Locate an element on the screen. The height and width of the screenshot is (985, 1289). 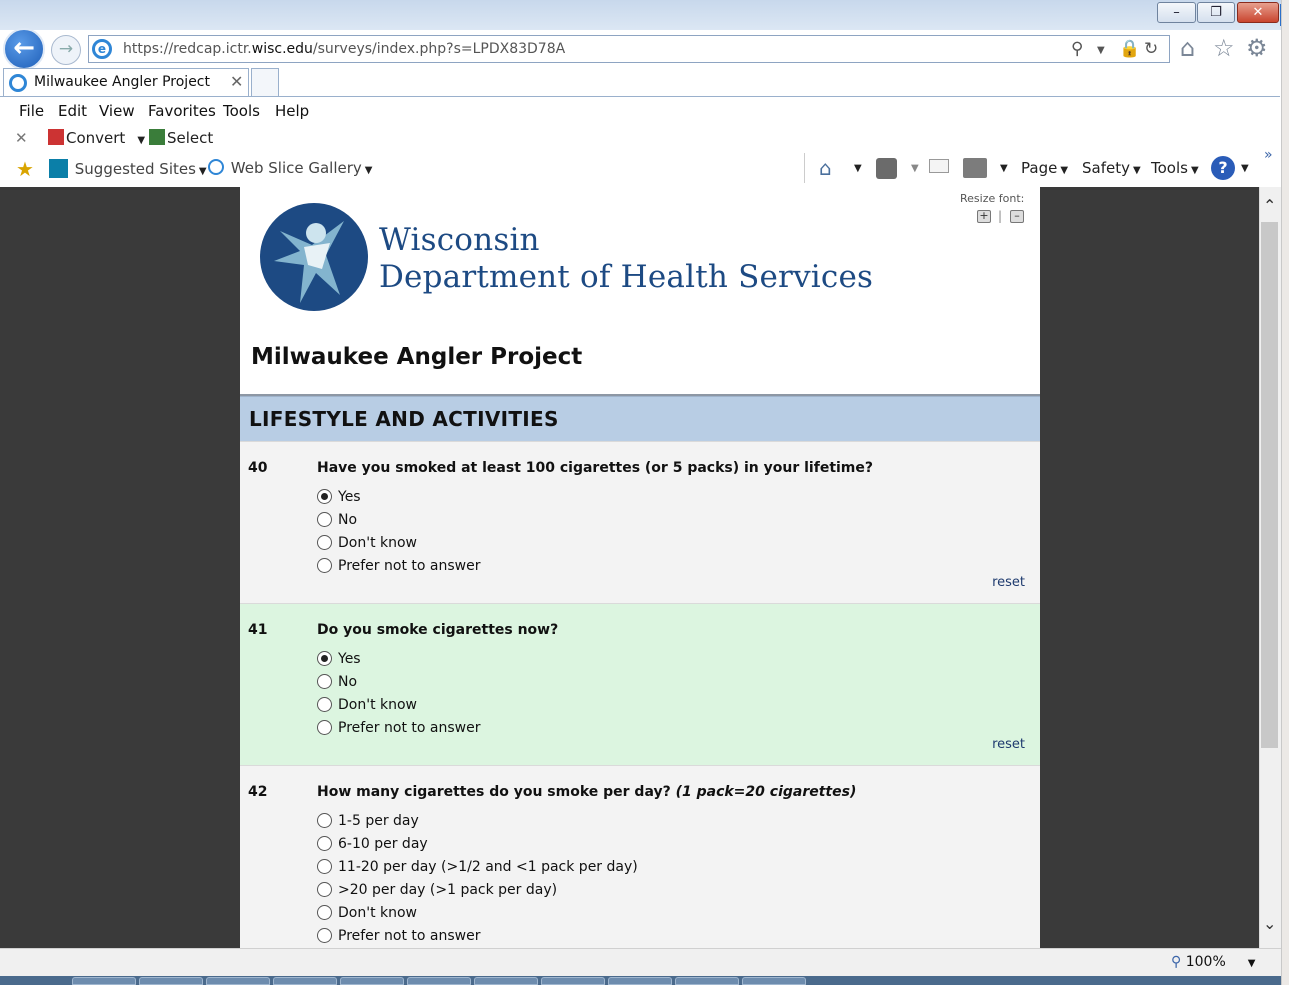
font-increase-button: + is located at coordinates (984, 216).